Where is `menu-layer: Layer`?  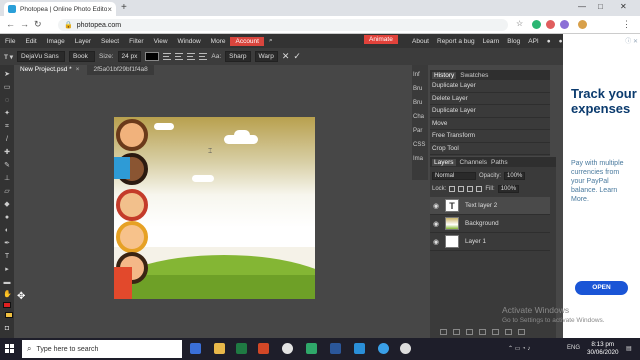
menu-layer: Layer is located at coordinates (83, 41).